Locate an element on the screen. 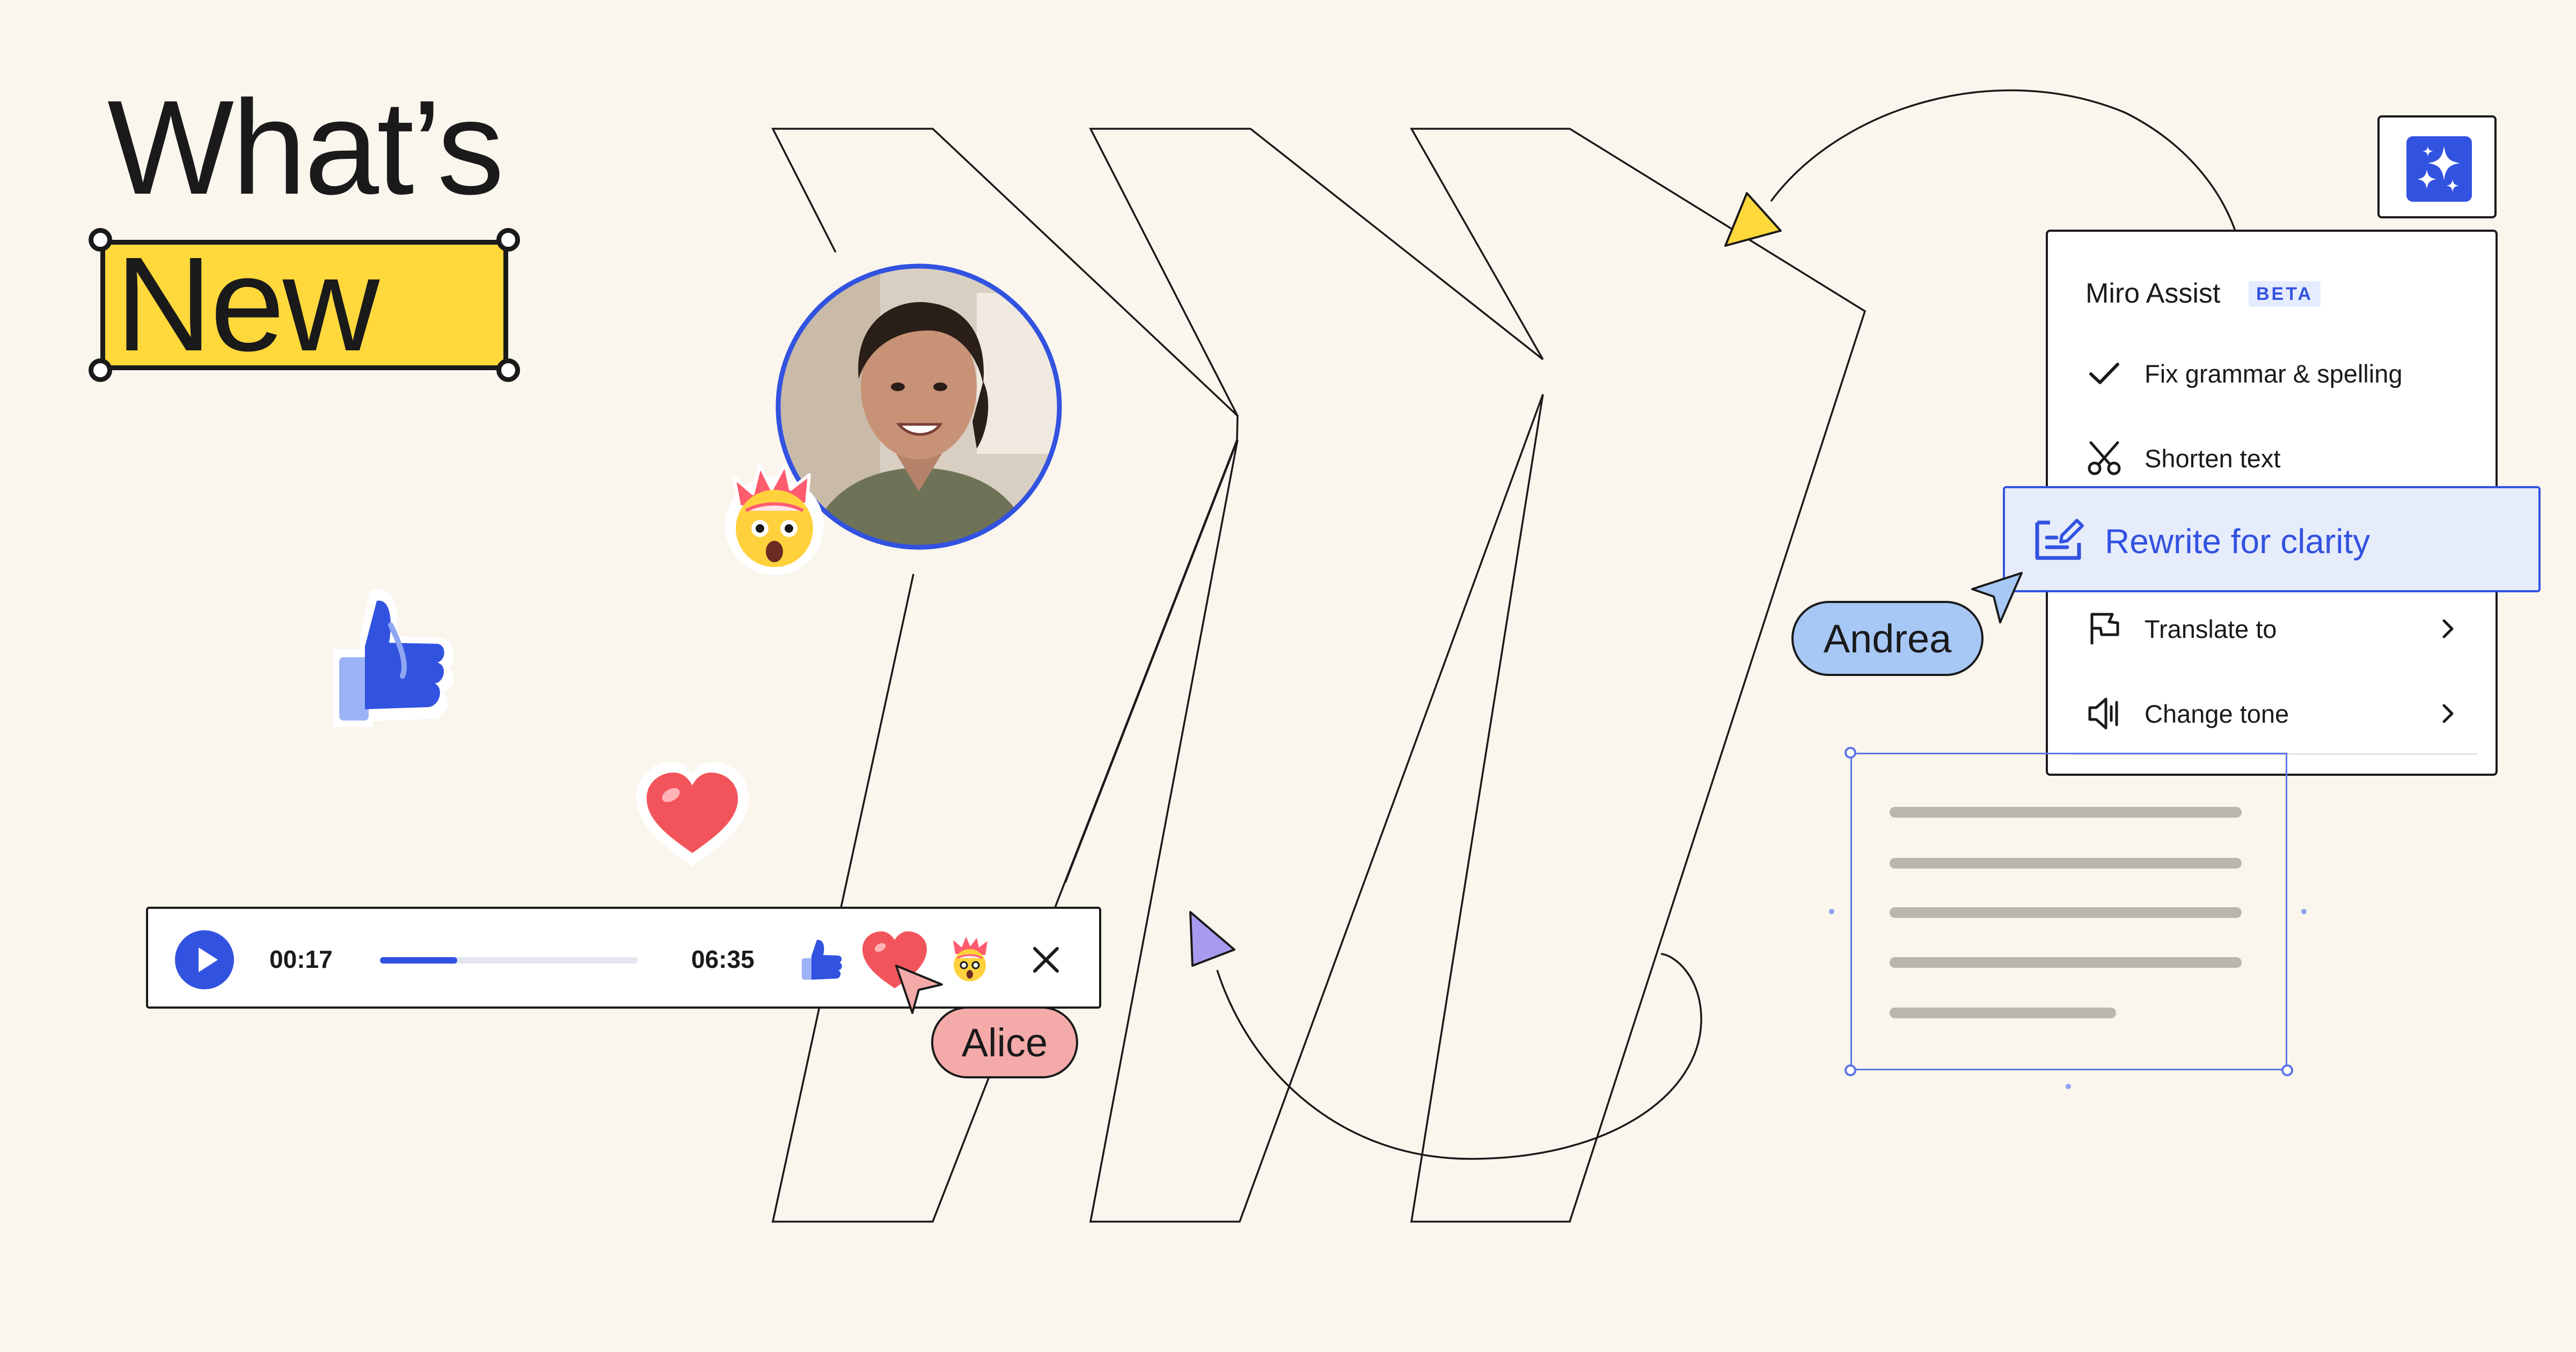 The image size is (2576, 1352). duration-time: 06:35 is located at coordinates (723, 959).